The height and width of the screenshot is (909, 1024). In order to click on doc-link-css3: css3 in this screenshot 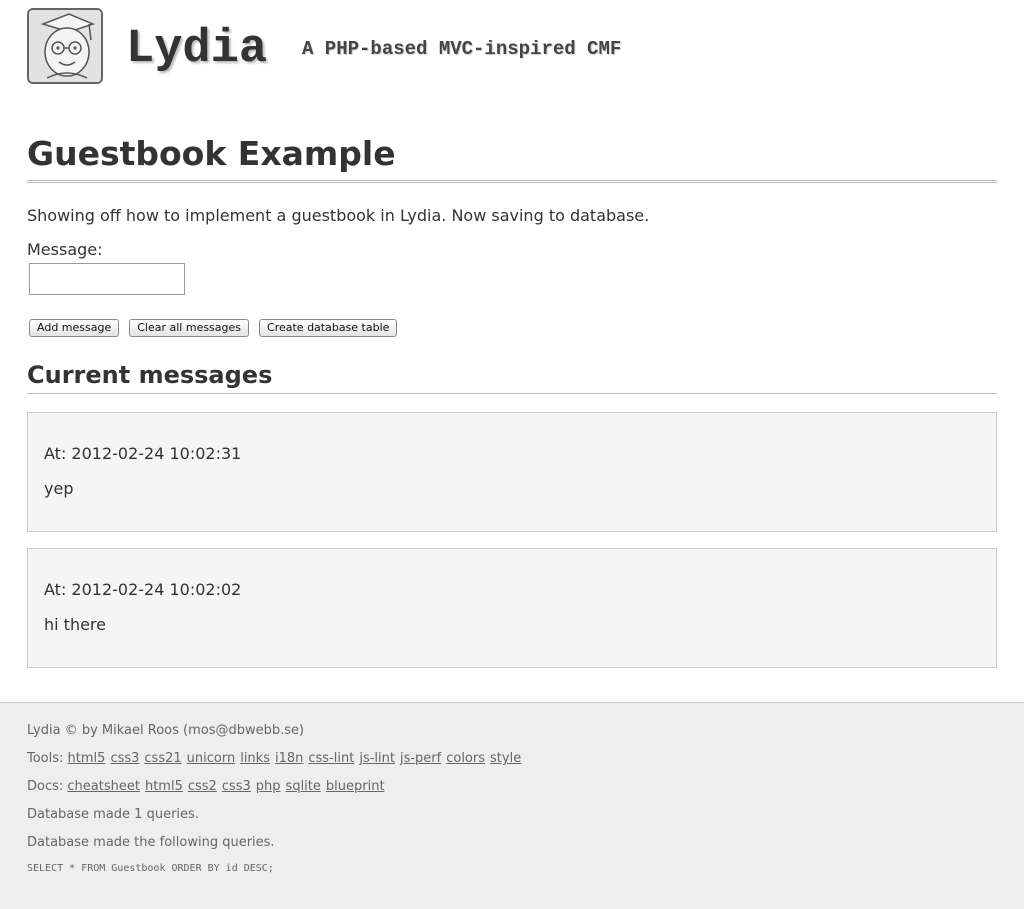, I will do `click(236, 786)`.